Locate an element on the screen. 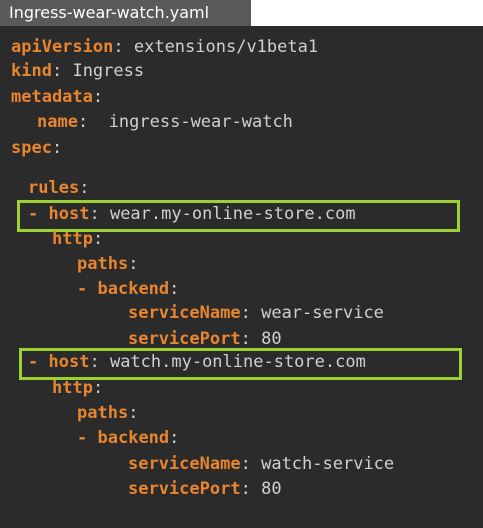  code-line-rules: rules: is located at coordinates (58, 188).